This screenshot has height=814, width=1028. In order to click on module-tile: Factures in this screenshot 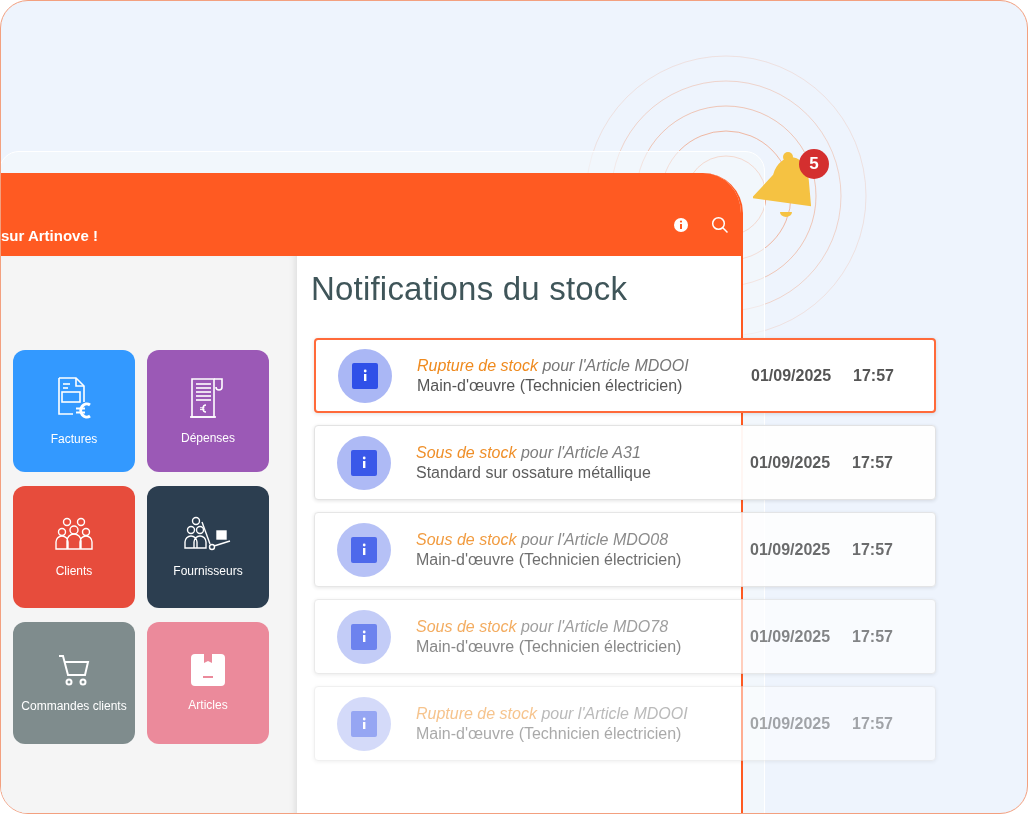, I will do `click(74, 411)`.